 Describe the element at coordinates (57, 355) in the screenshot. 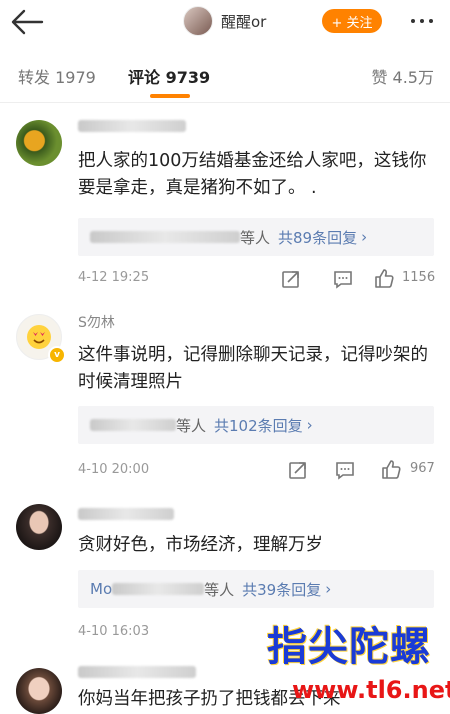

I see `verified-badge-icon: v` at that location.